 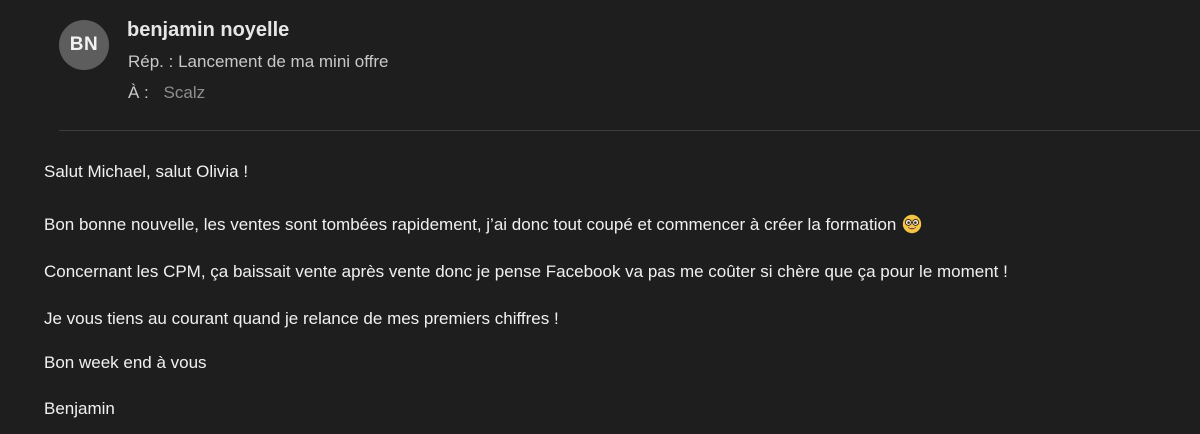 I want to click on avatar: BN, so click(x=84, y=45).